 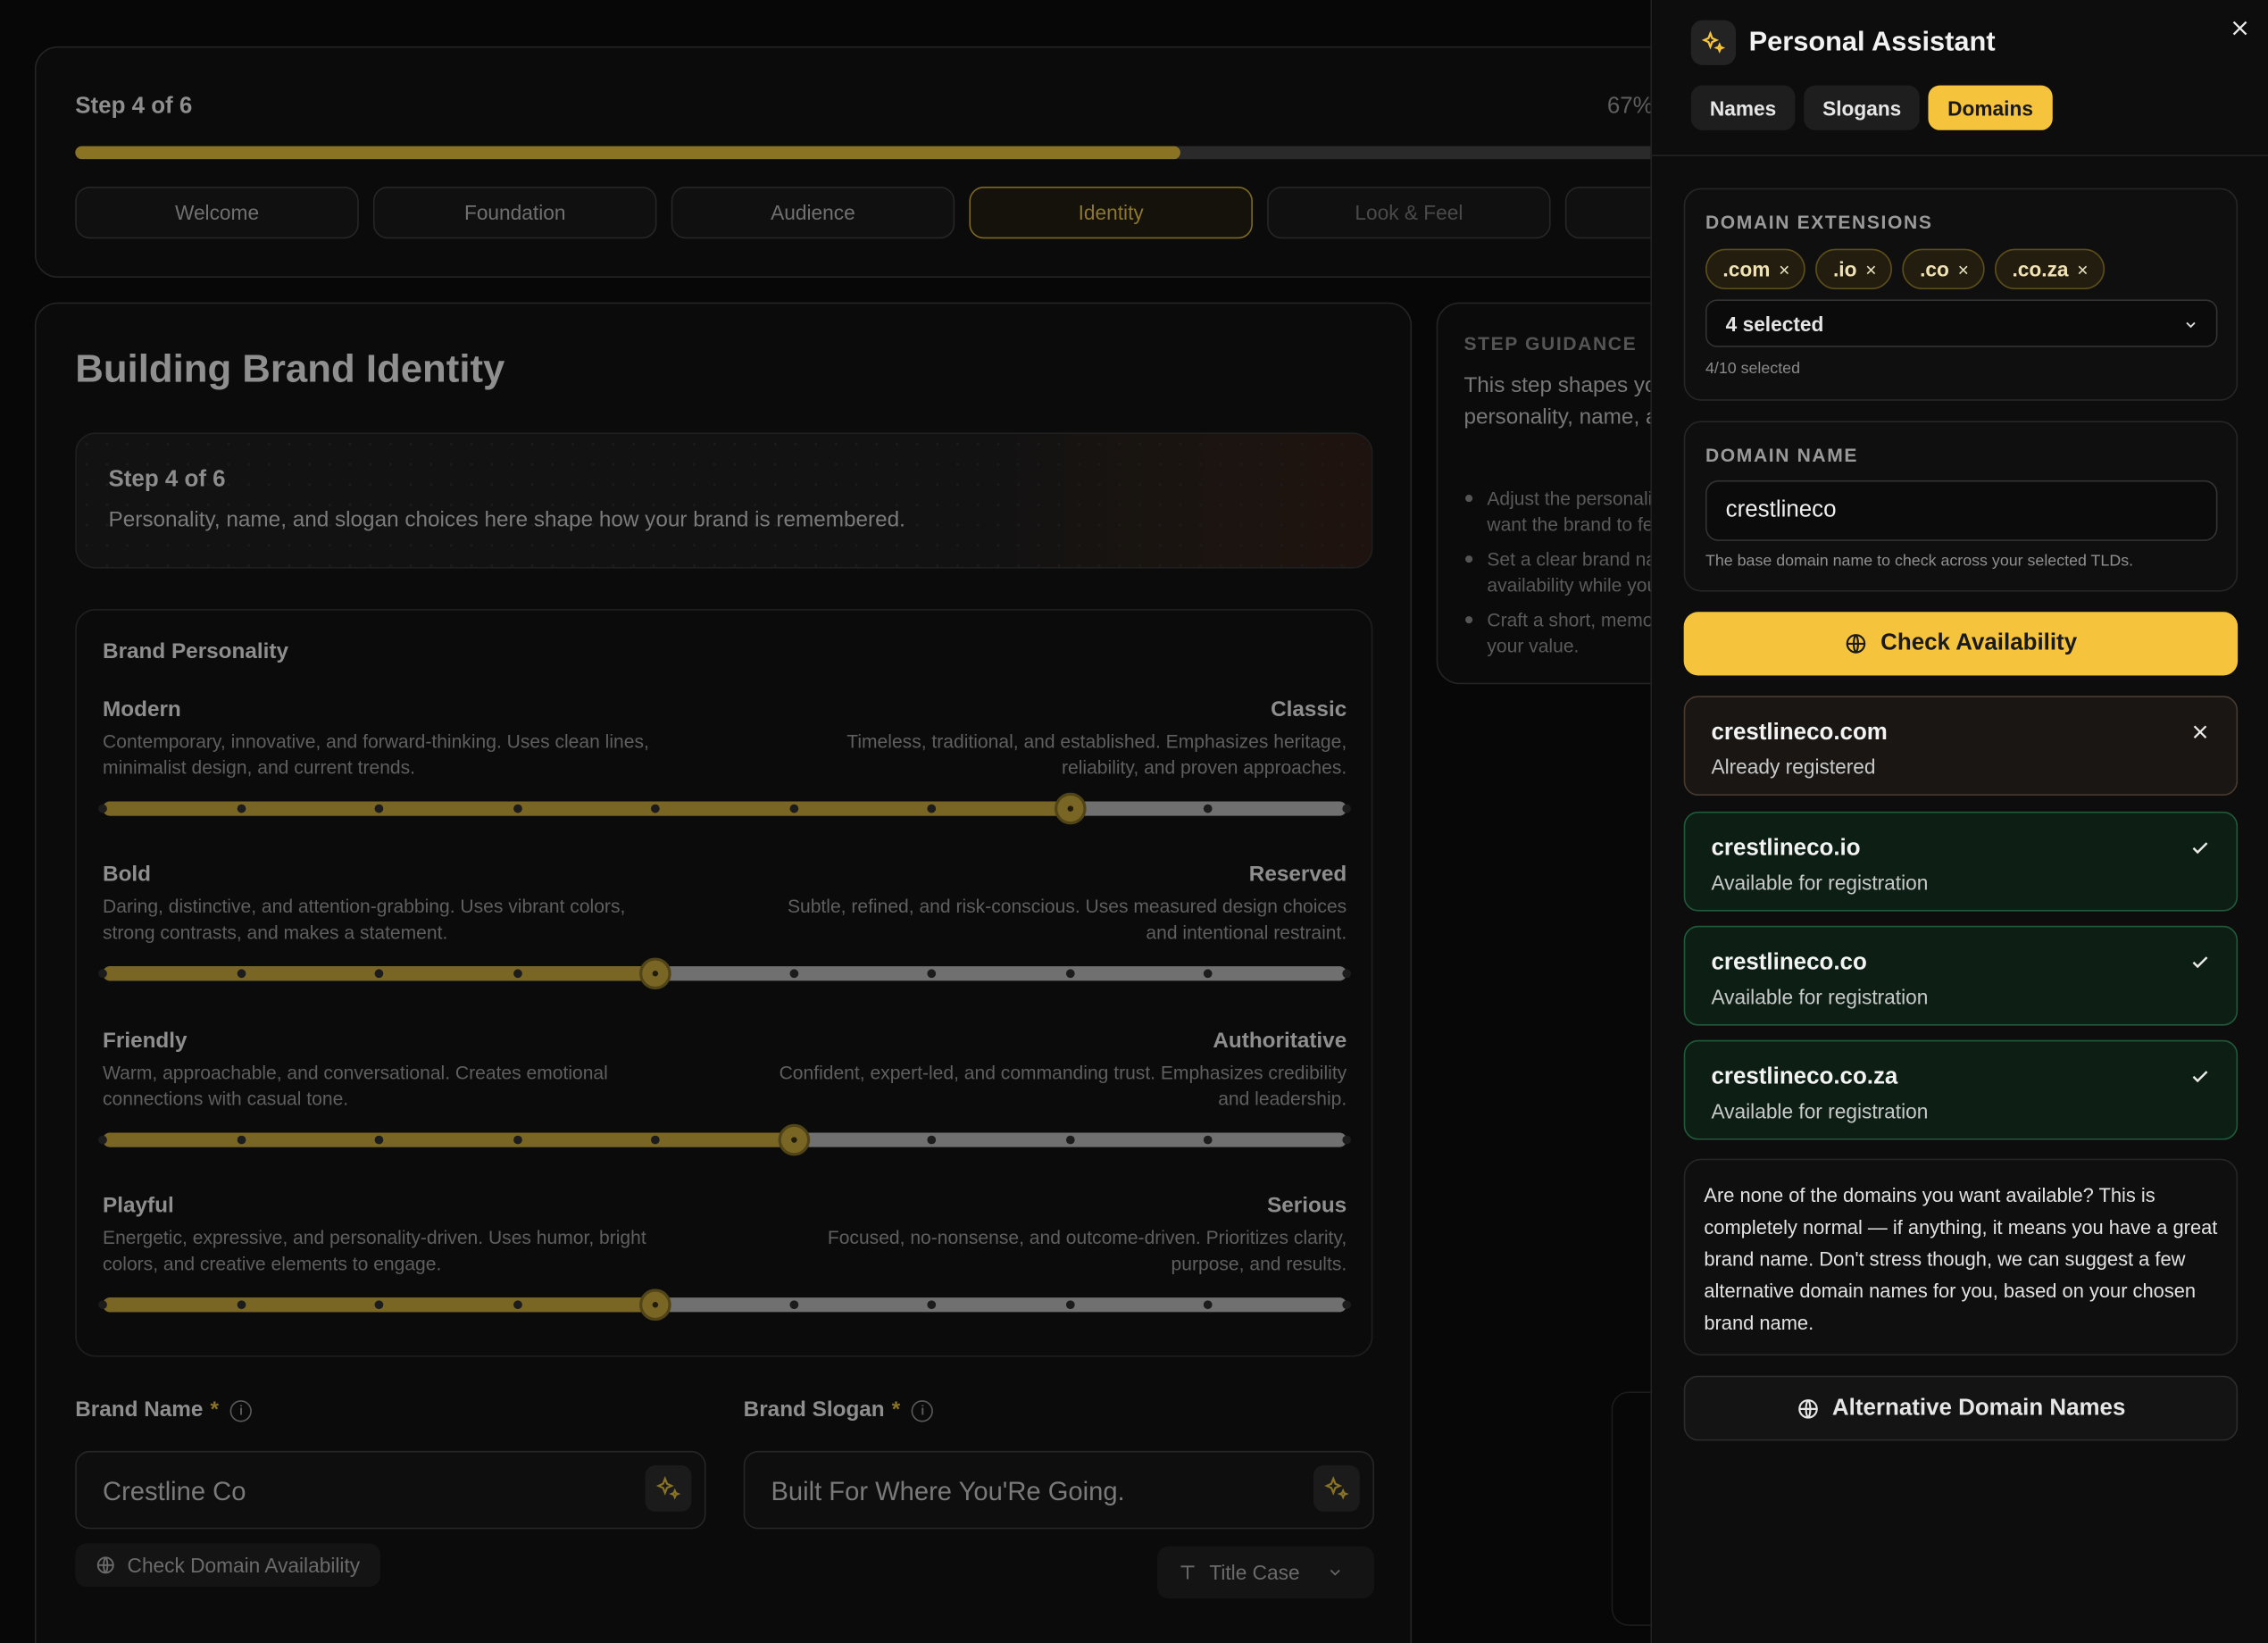 I want to click on domain-result-taken: crestlineco.com Already registered, so click(x=1961, y=746).